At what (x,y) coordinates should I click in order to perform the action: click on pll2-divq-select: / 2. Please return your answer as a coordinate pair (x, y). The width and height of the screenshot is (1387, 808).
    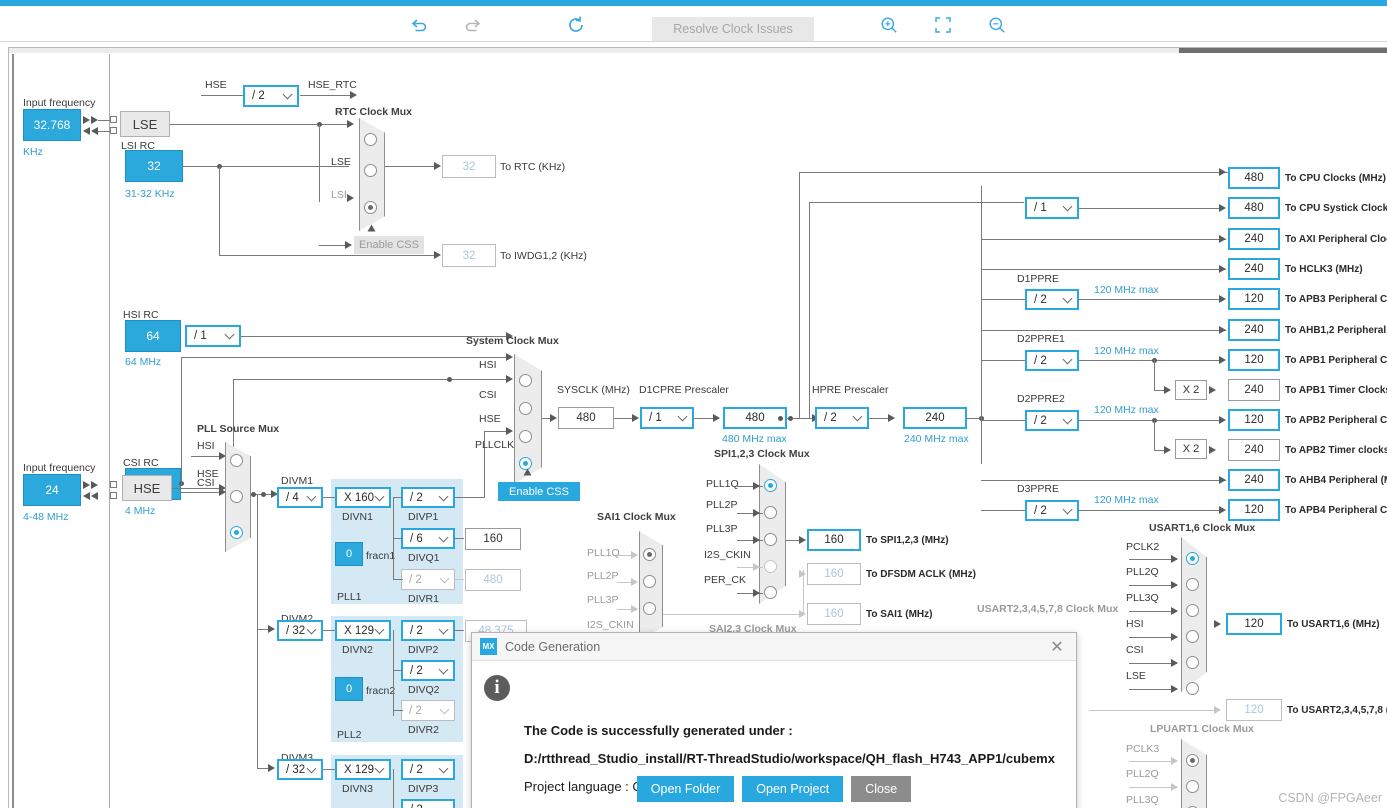
    Looking at the image, I should click on (428, 670).